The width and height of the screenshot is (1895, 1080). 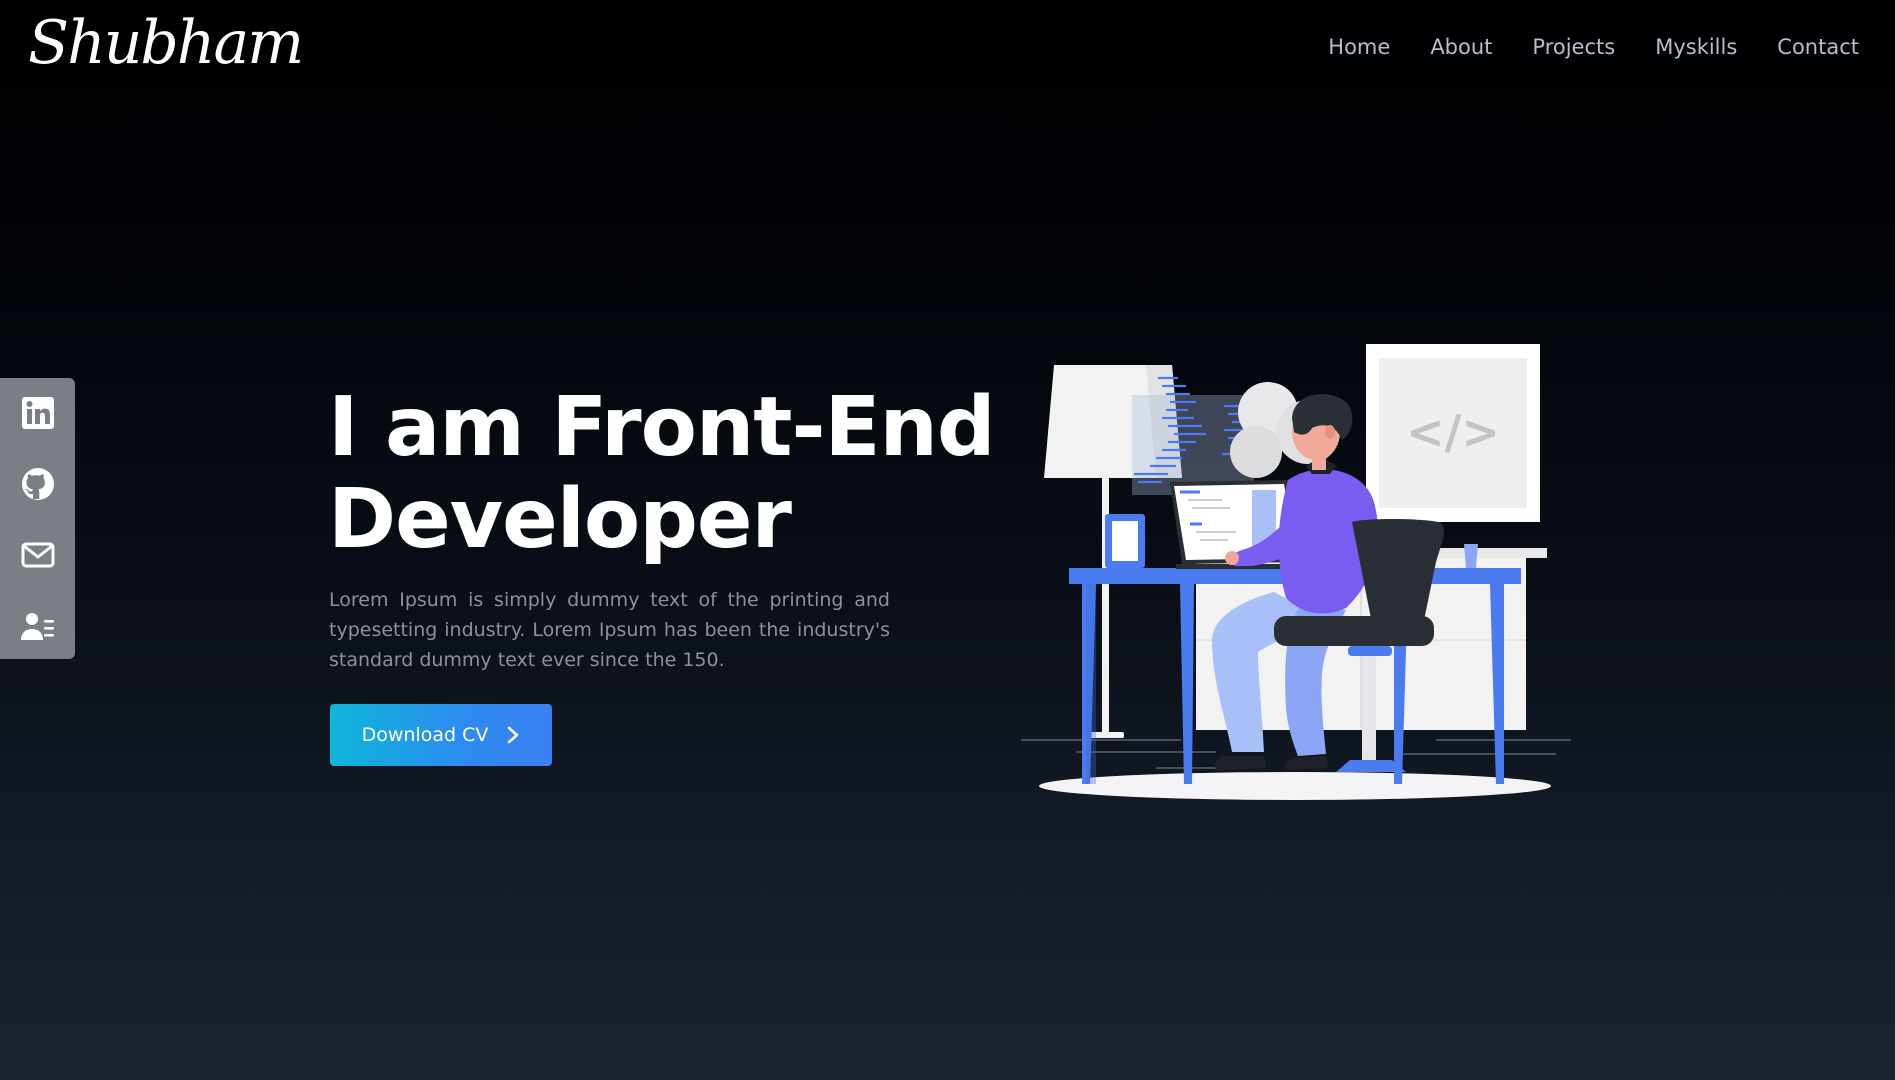 What do you see at coordinates (1295, 786) in the screenshot?
I see `floor-shadow` at bounding box center [1295, 786].